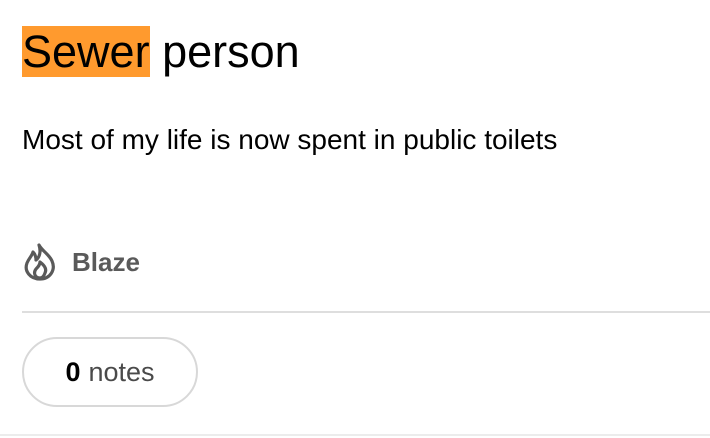 This screenshot has width=710, height=438. Describe the element at coordinates (86, 51) in the screenshot. I see `title-highlight: Sewer` at that location.